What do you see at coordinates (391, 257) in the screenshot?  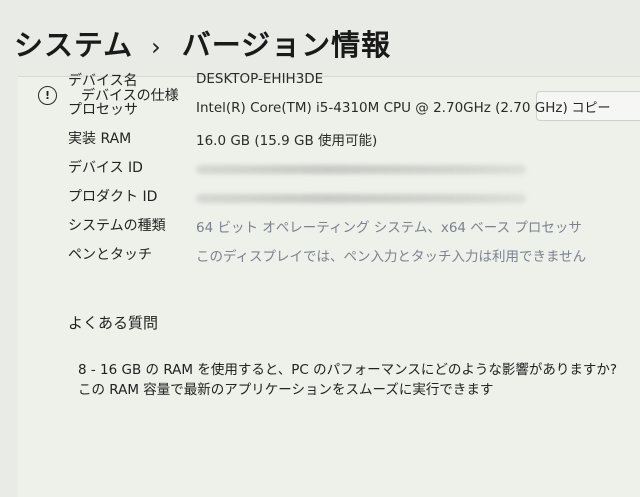 I see `spec-value: このディスプレイでは、ペン入力とタッチ入力は利用できません` at bounding box center [391, 257].